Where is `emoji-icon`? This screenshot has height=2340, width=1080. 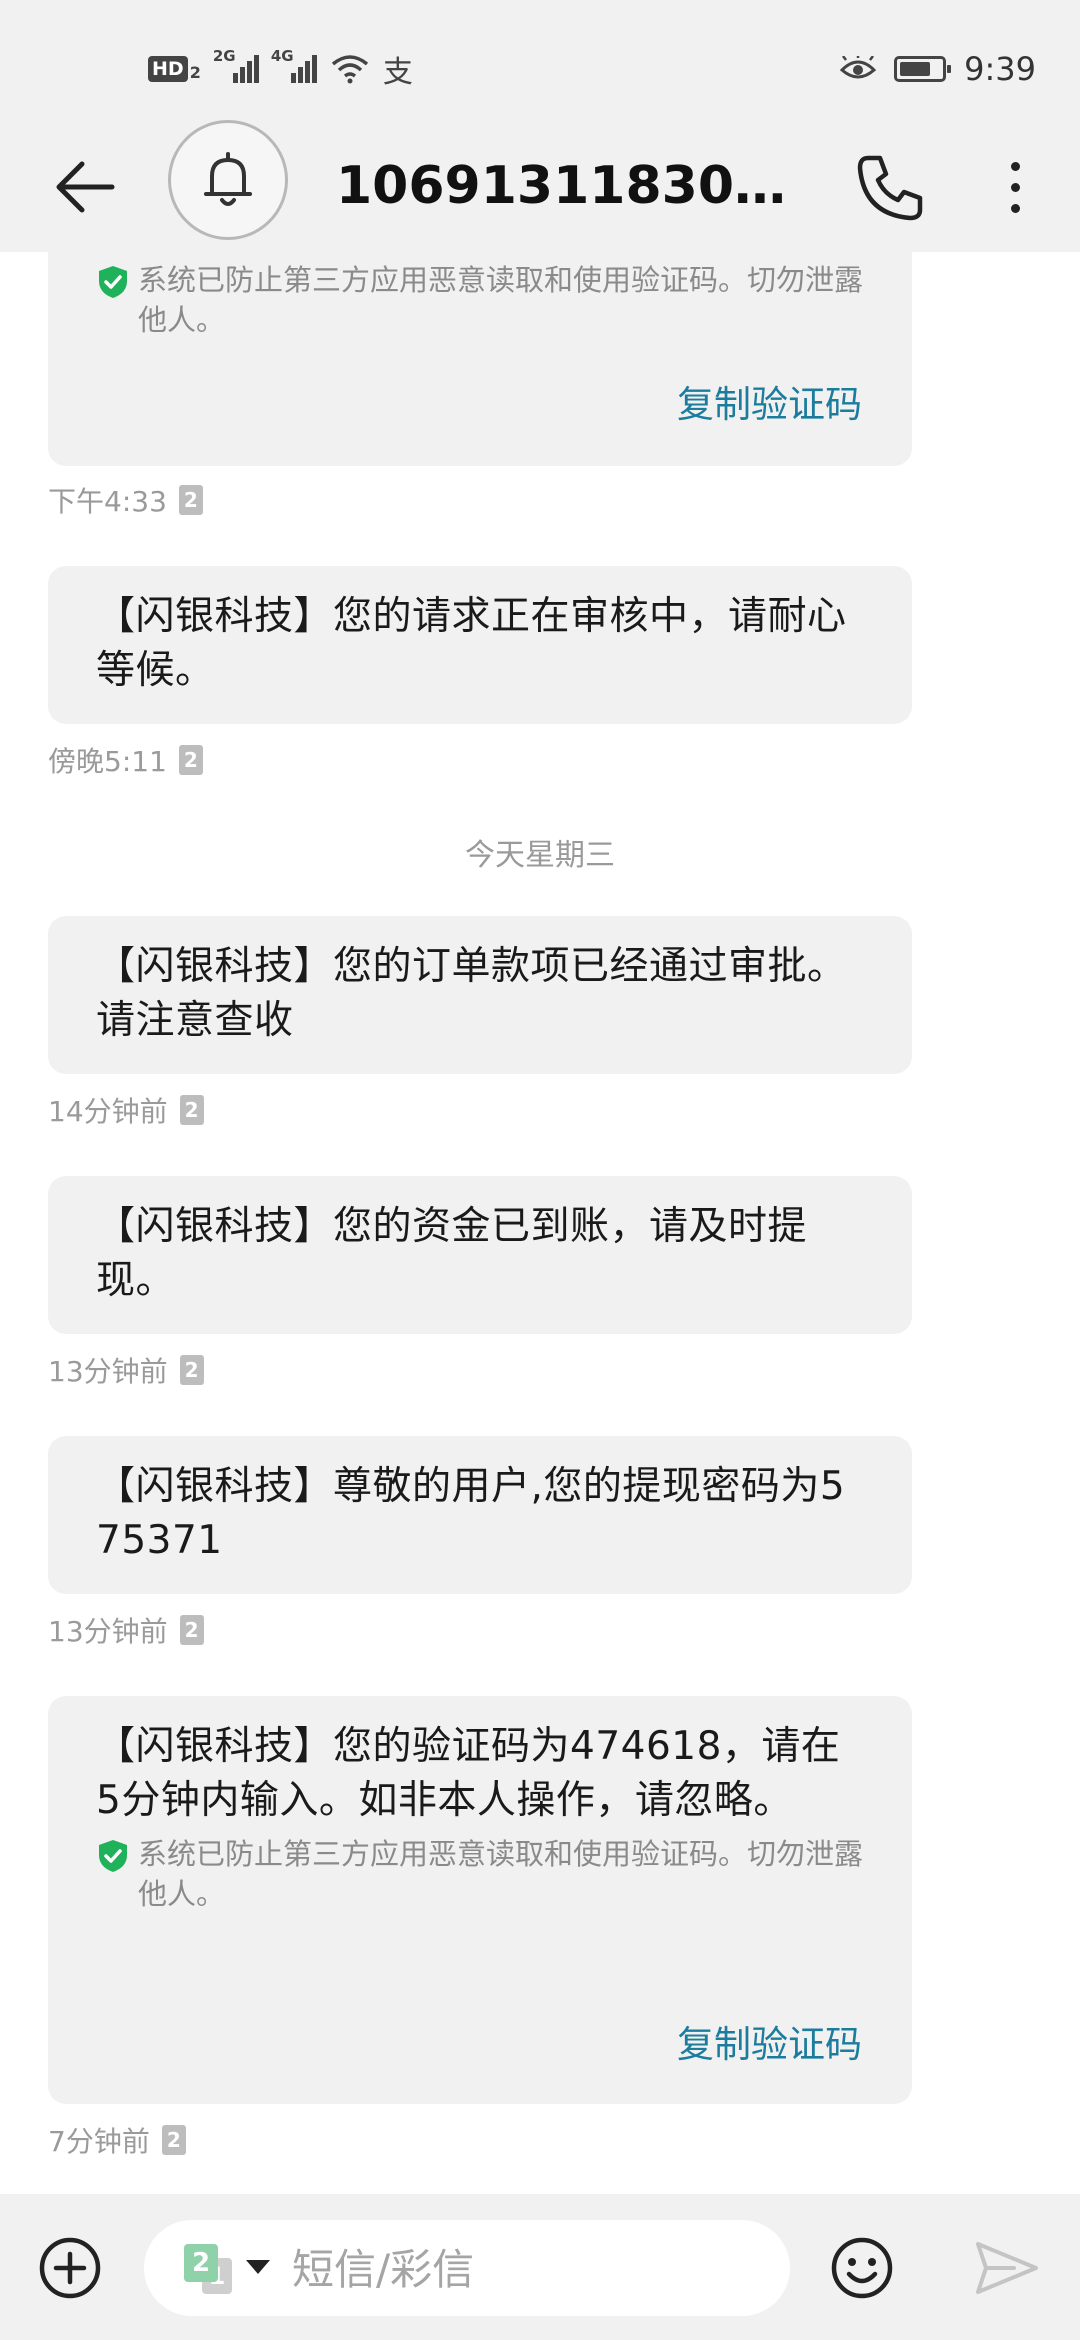 emoji-icon is located at coordinates (862, 2268).